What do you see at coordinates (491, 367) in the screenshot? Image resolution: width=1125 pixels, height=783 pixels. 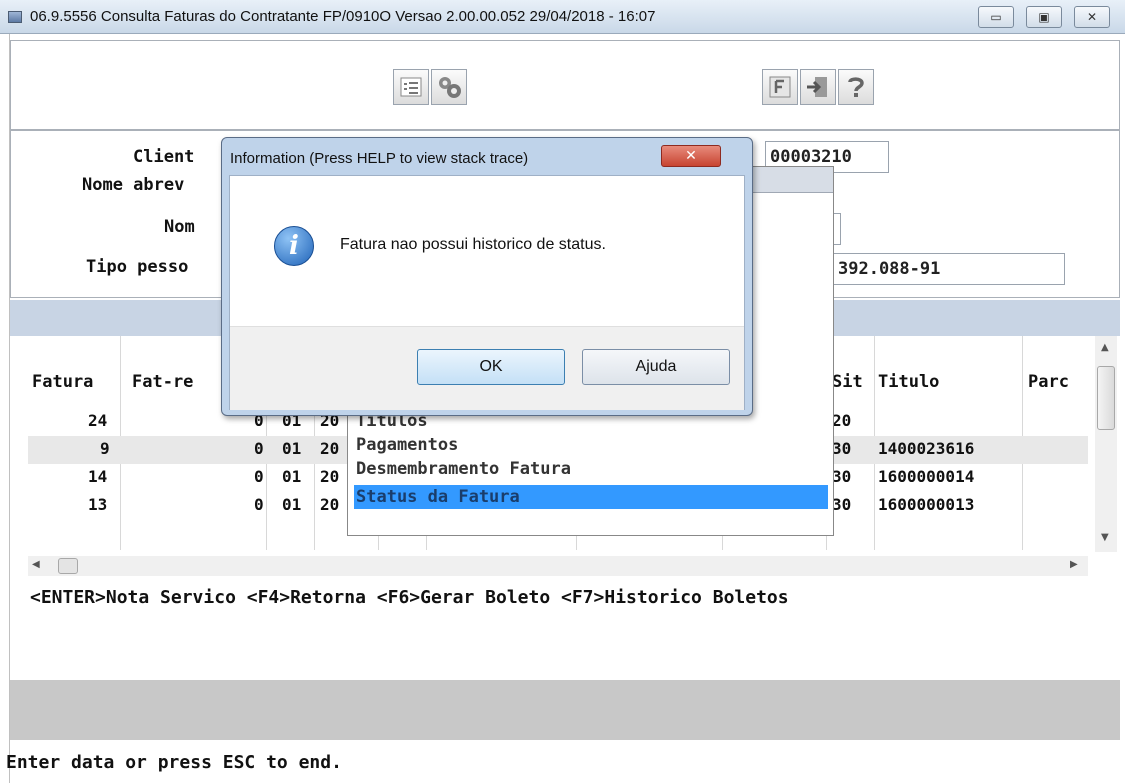 I see `ok-button: OK` at bounding box center [491, 367].